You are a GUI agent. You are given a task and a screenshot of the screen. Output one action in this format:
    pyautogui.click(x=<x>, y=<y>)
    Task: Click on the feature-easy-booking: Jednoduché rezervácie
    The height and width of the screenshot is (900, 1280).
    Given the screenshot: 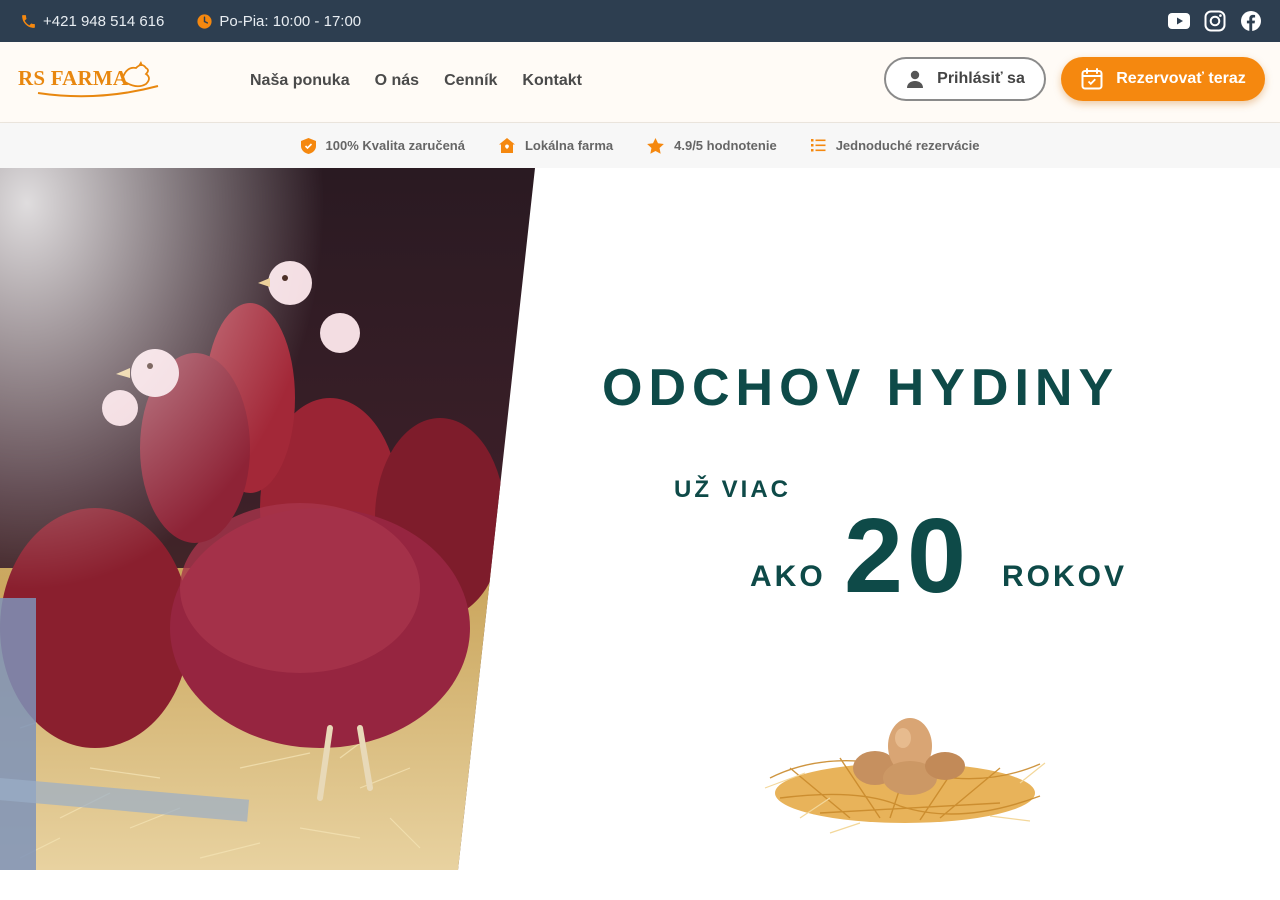 What is the action you would take?
    pyautogui.click(x=895, y=145)
    